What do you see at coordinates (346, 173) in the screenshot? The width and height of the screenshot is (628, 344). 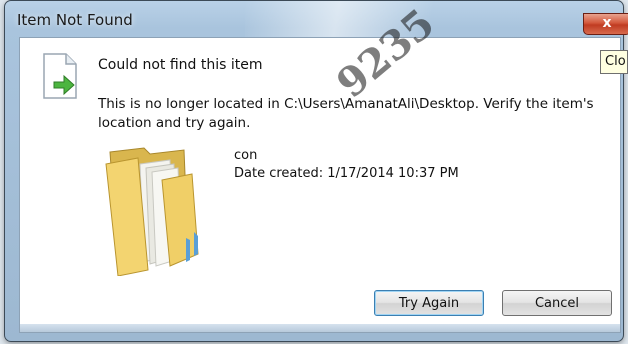 I see `item-date-created: Date created: 1/17/2014 10:37 PM` at bounding box center [346, 173].